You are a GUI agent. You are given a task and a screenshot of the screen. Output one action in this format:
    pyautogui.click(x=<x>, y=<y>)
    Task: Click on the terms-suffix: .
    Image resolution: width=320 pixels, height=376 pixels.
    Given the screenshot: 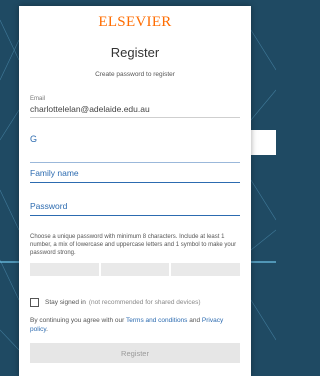 What is the action you would take?
    pyautogui.click(x=47, y=329)
    